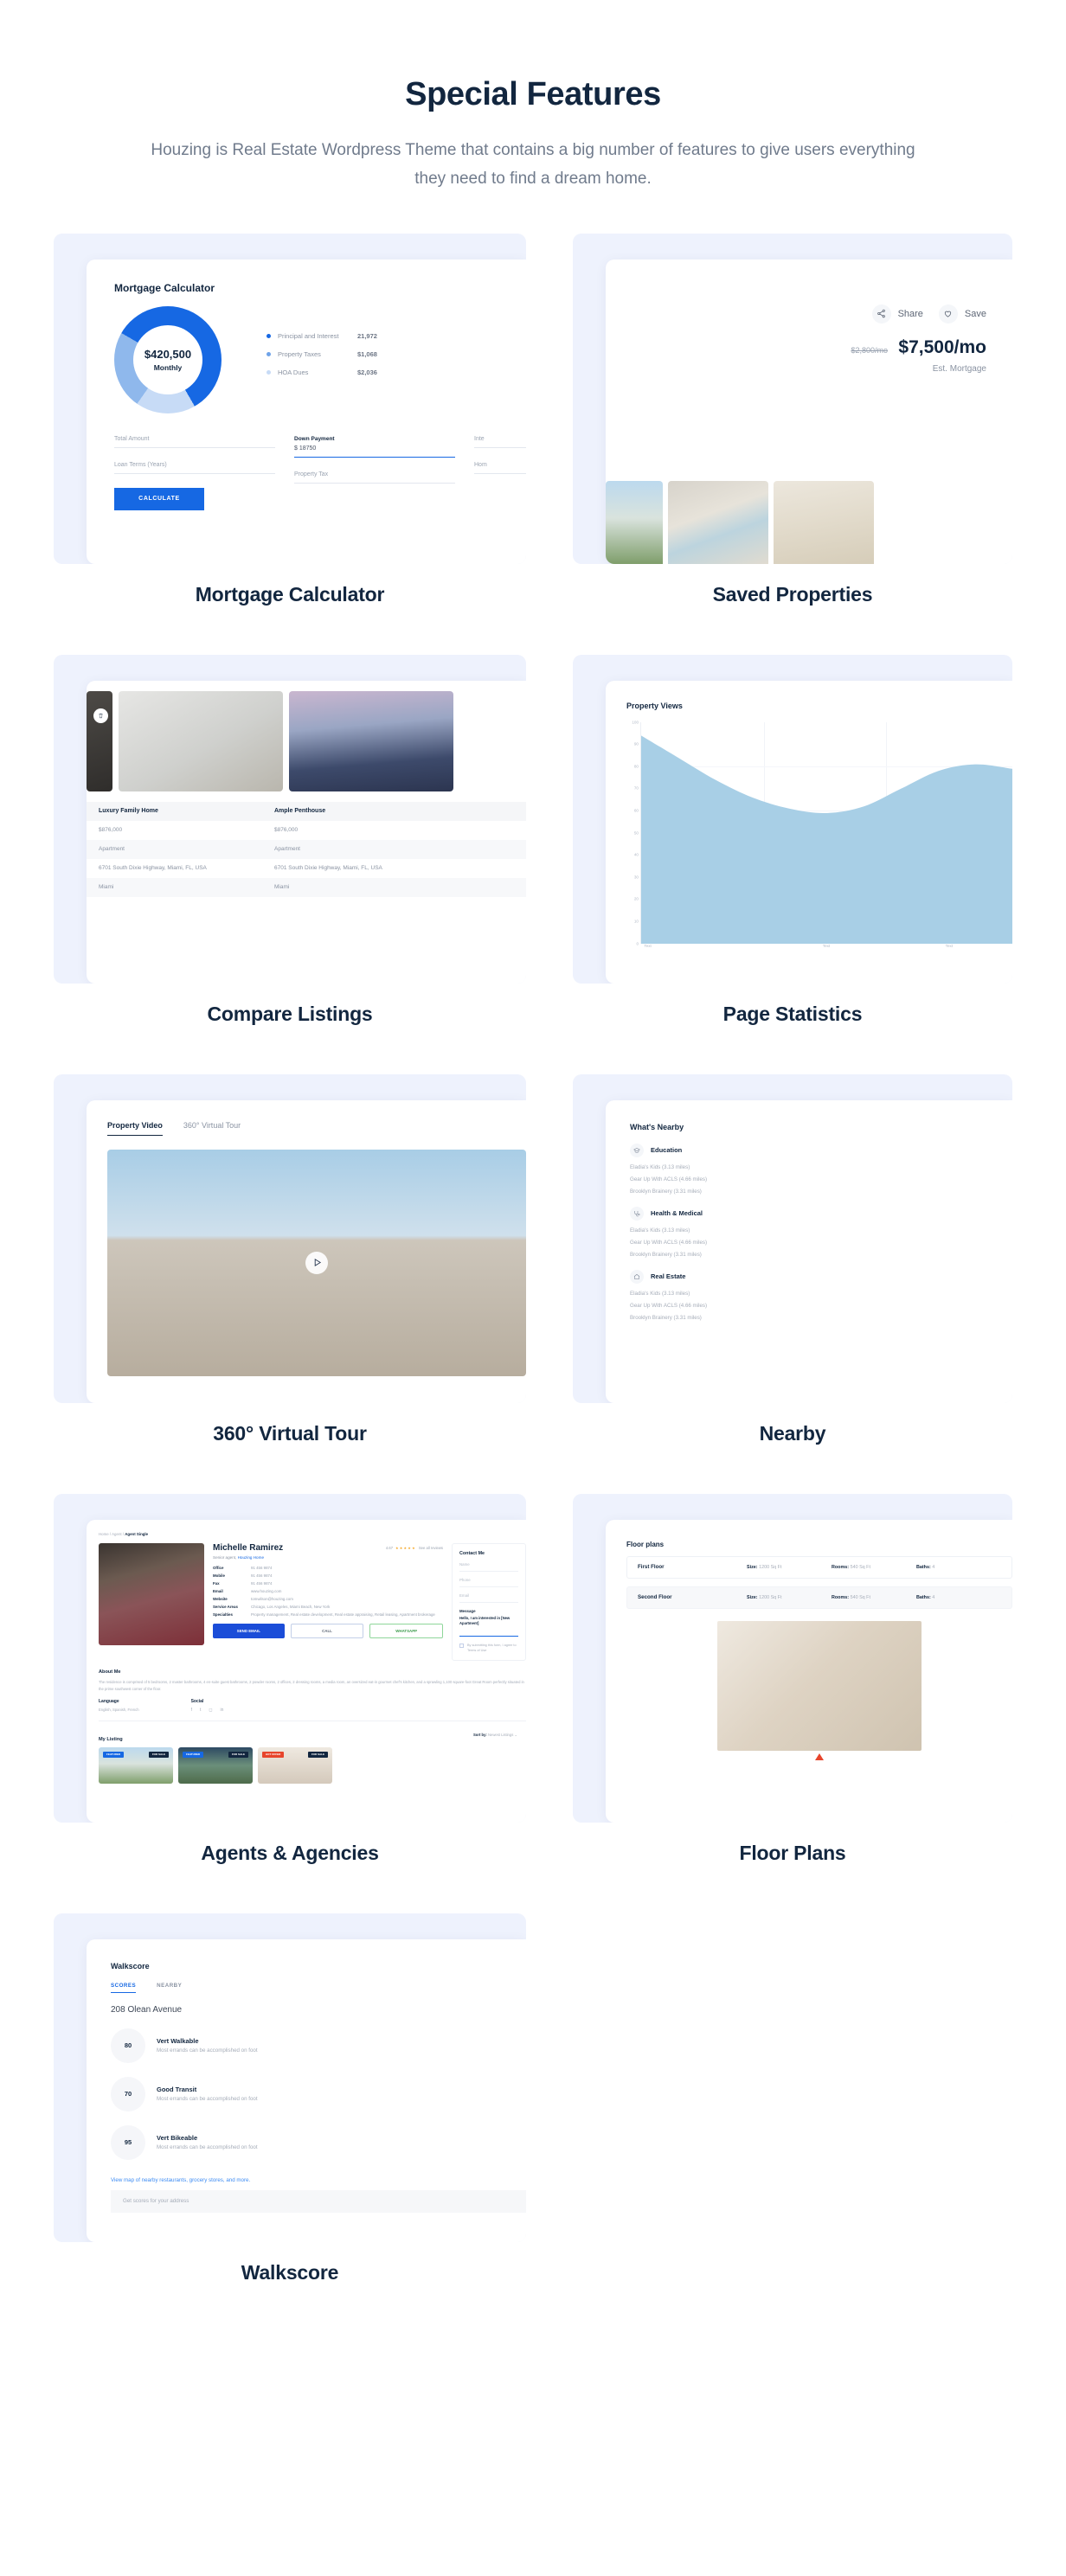 This screenshot has height=2576, width=1066. I want to click on floor-rooms: Rooms: 540 Sq Ft, so click(851, 1567).